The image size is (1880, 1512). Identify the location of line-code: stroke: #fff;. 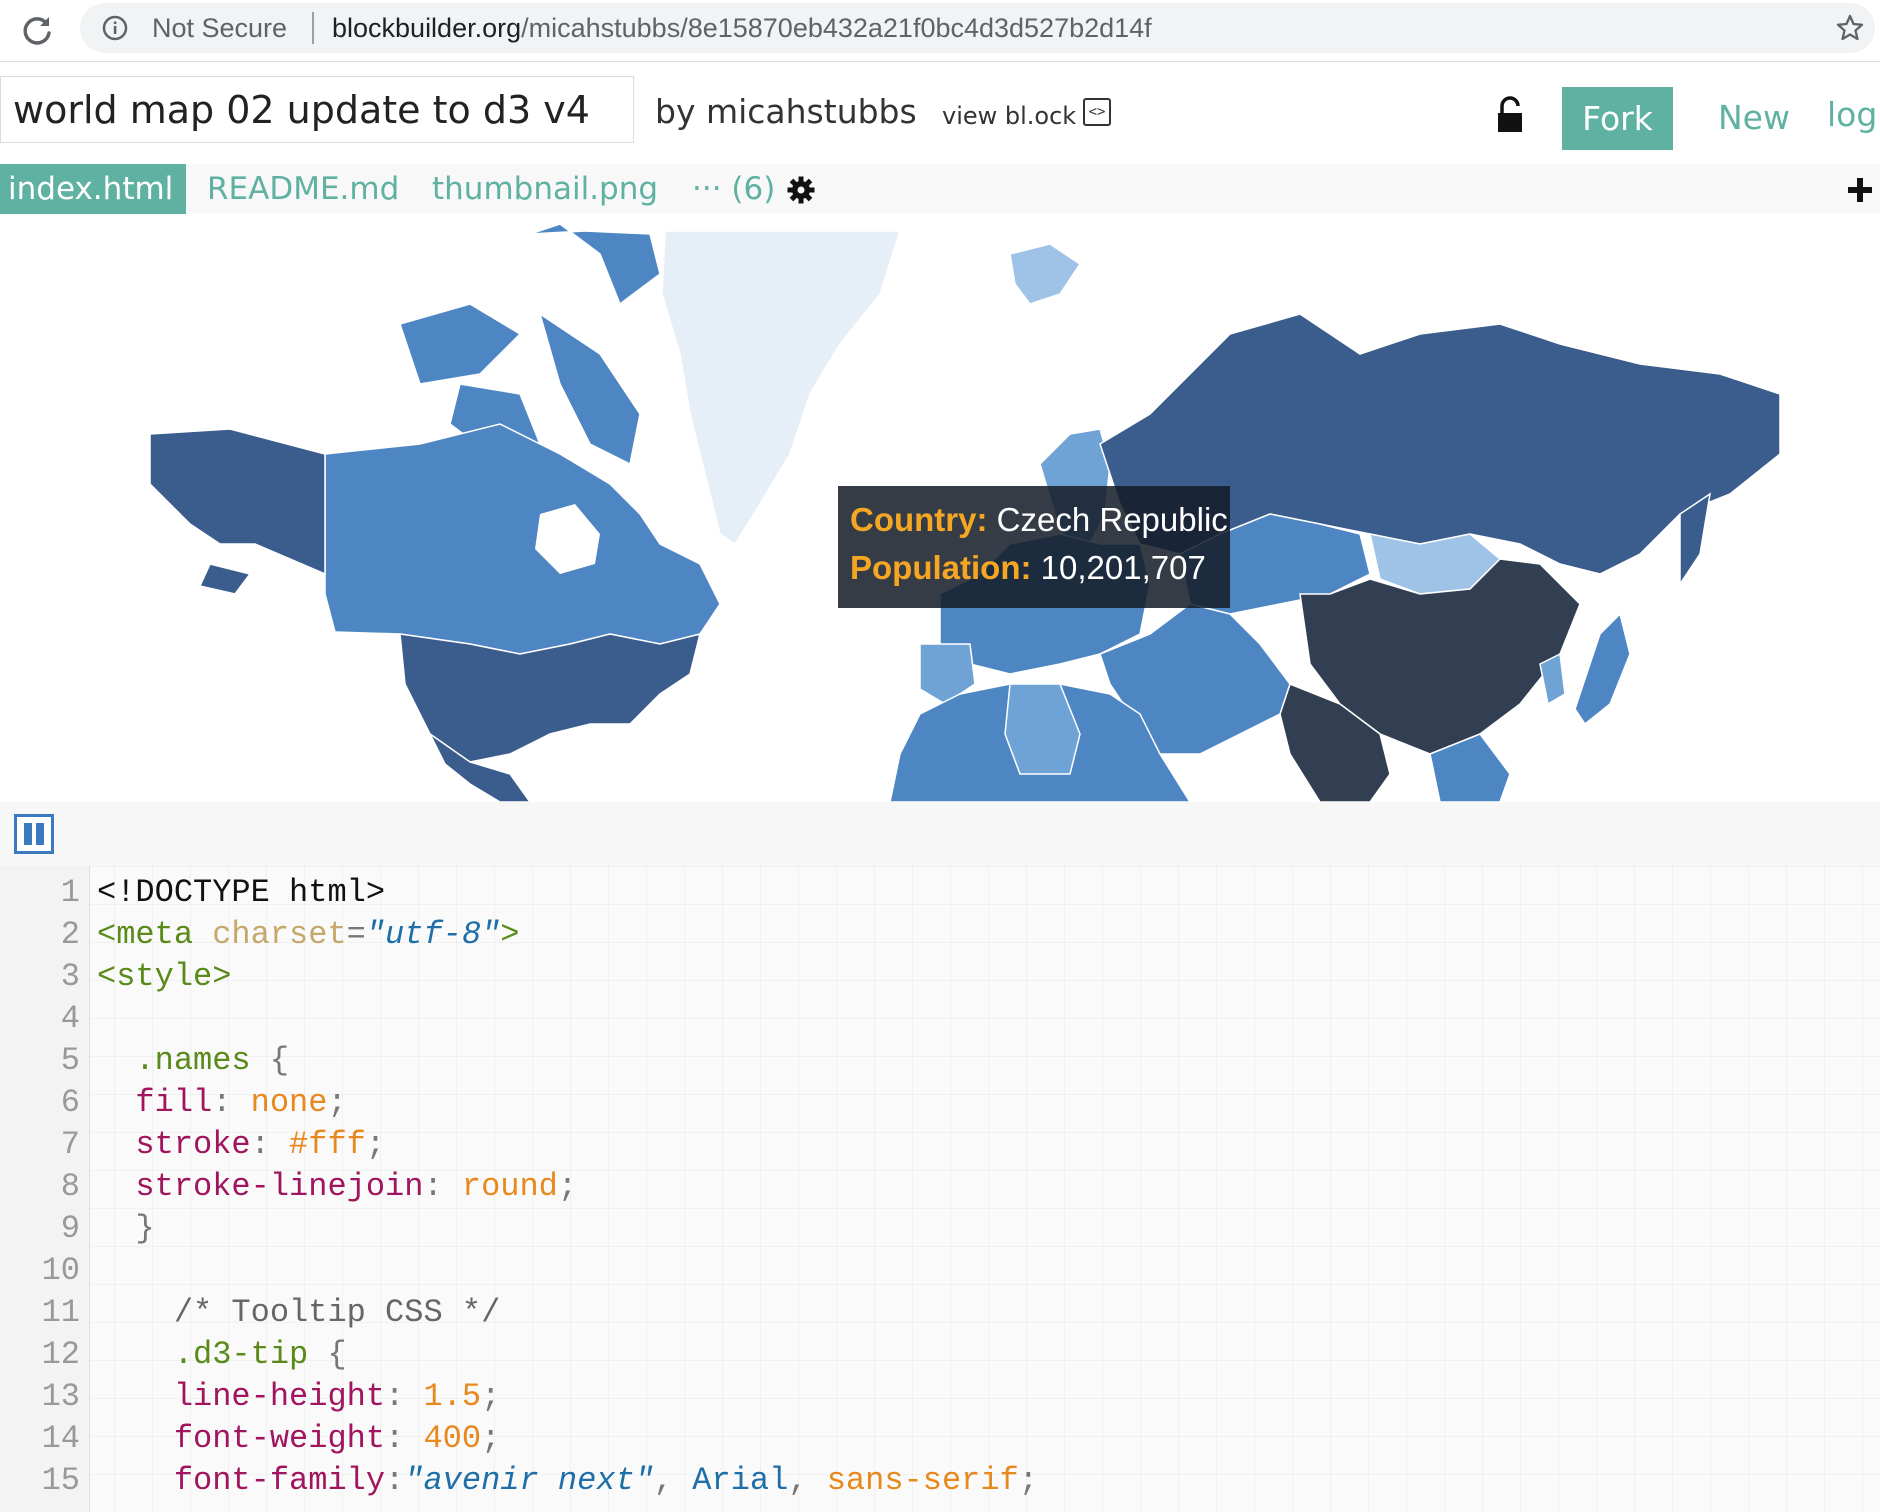
(241, 1145).